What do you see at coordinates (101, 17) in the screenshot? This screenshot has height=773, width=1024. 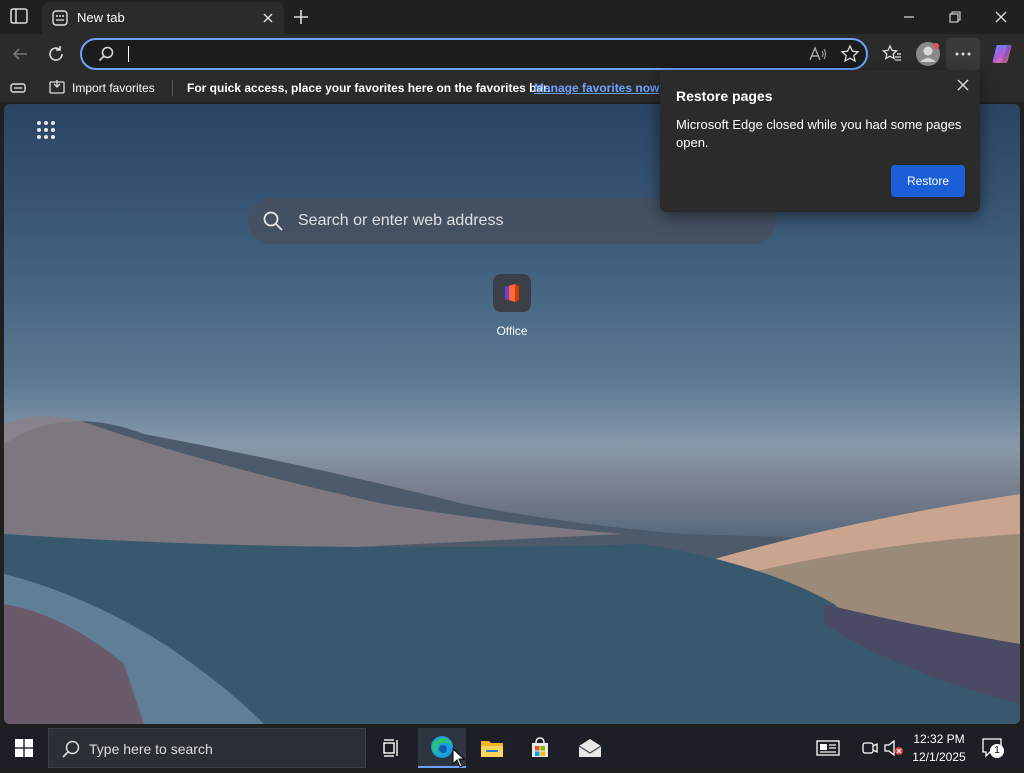 I see `tab-title: New tab` at bounding box center [101, 17].